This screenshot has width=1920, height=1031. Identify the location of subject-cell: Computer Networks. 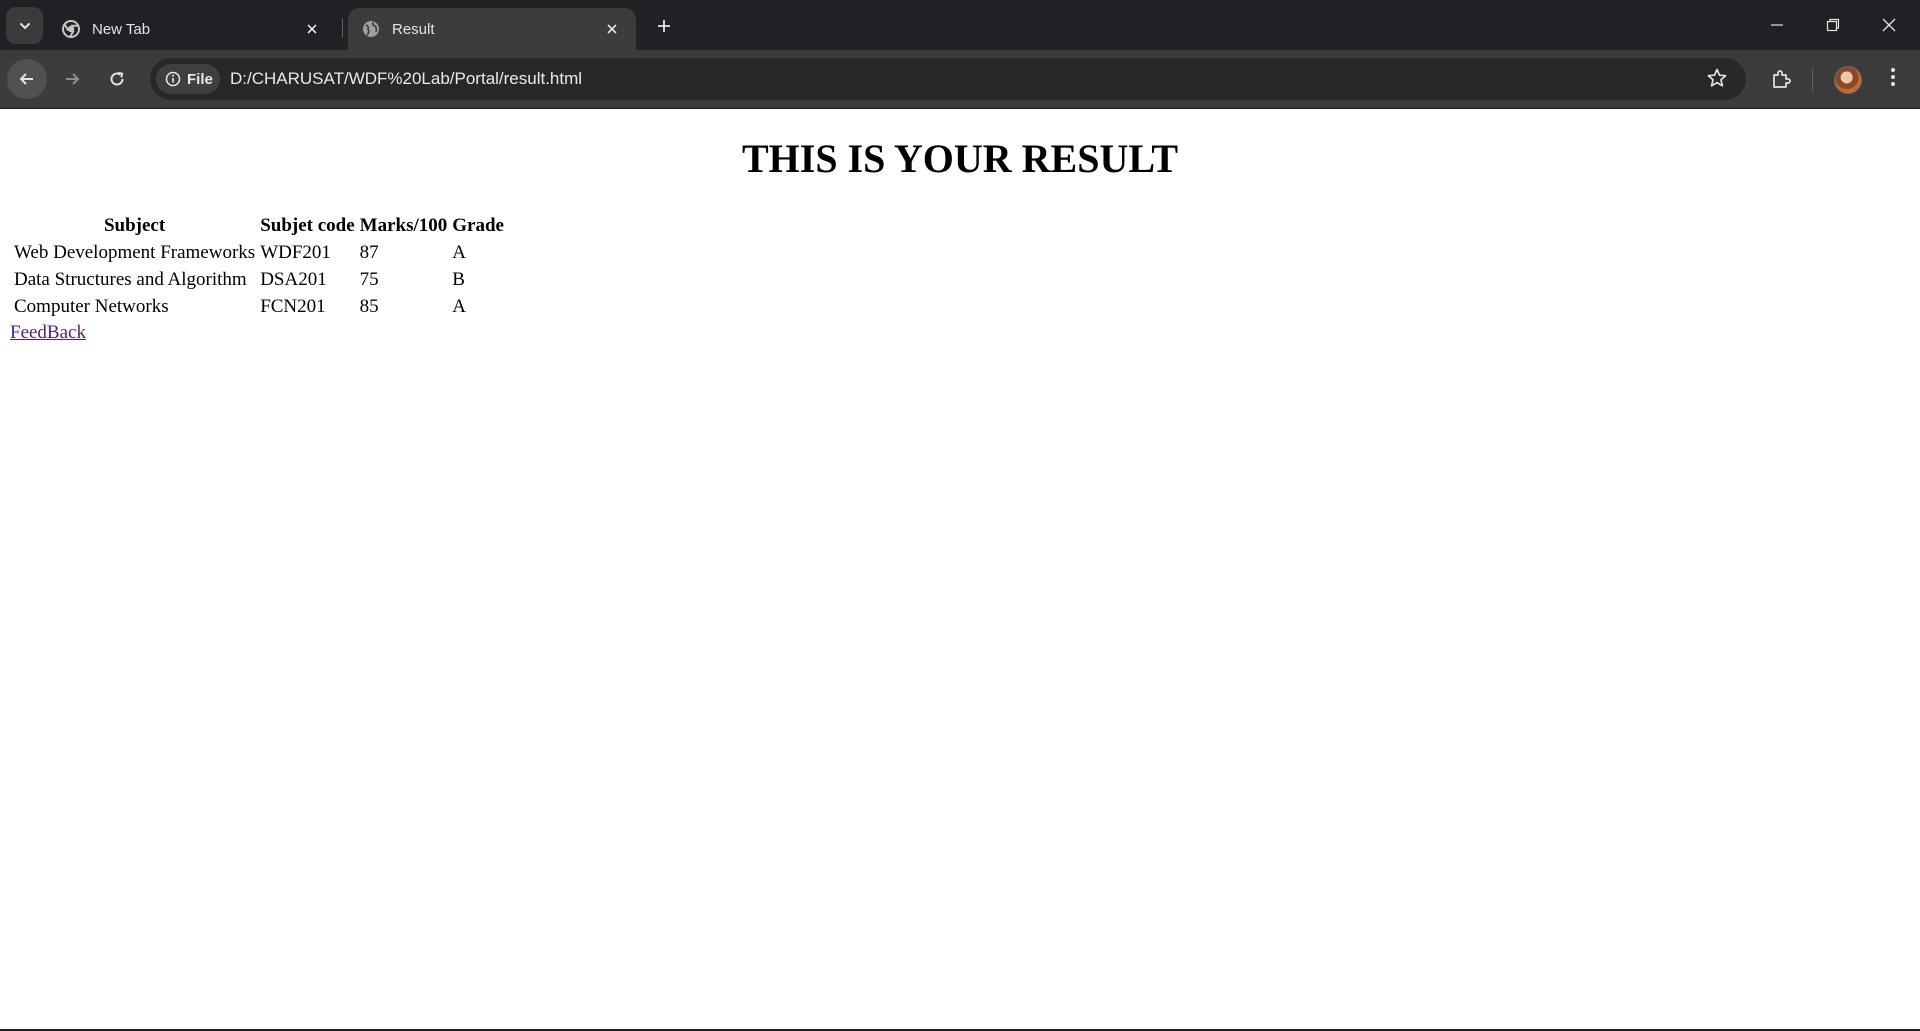
(91, 306).